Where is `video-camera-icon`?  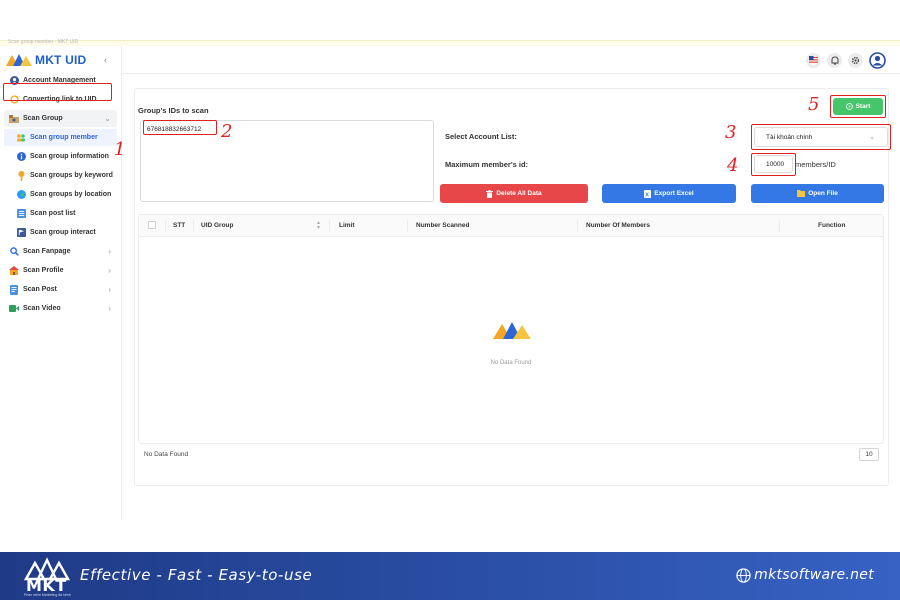 video-camera-icon is located at coordinates (14, 309).